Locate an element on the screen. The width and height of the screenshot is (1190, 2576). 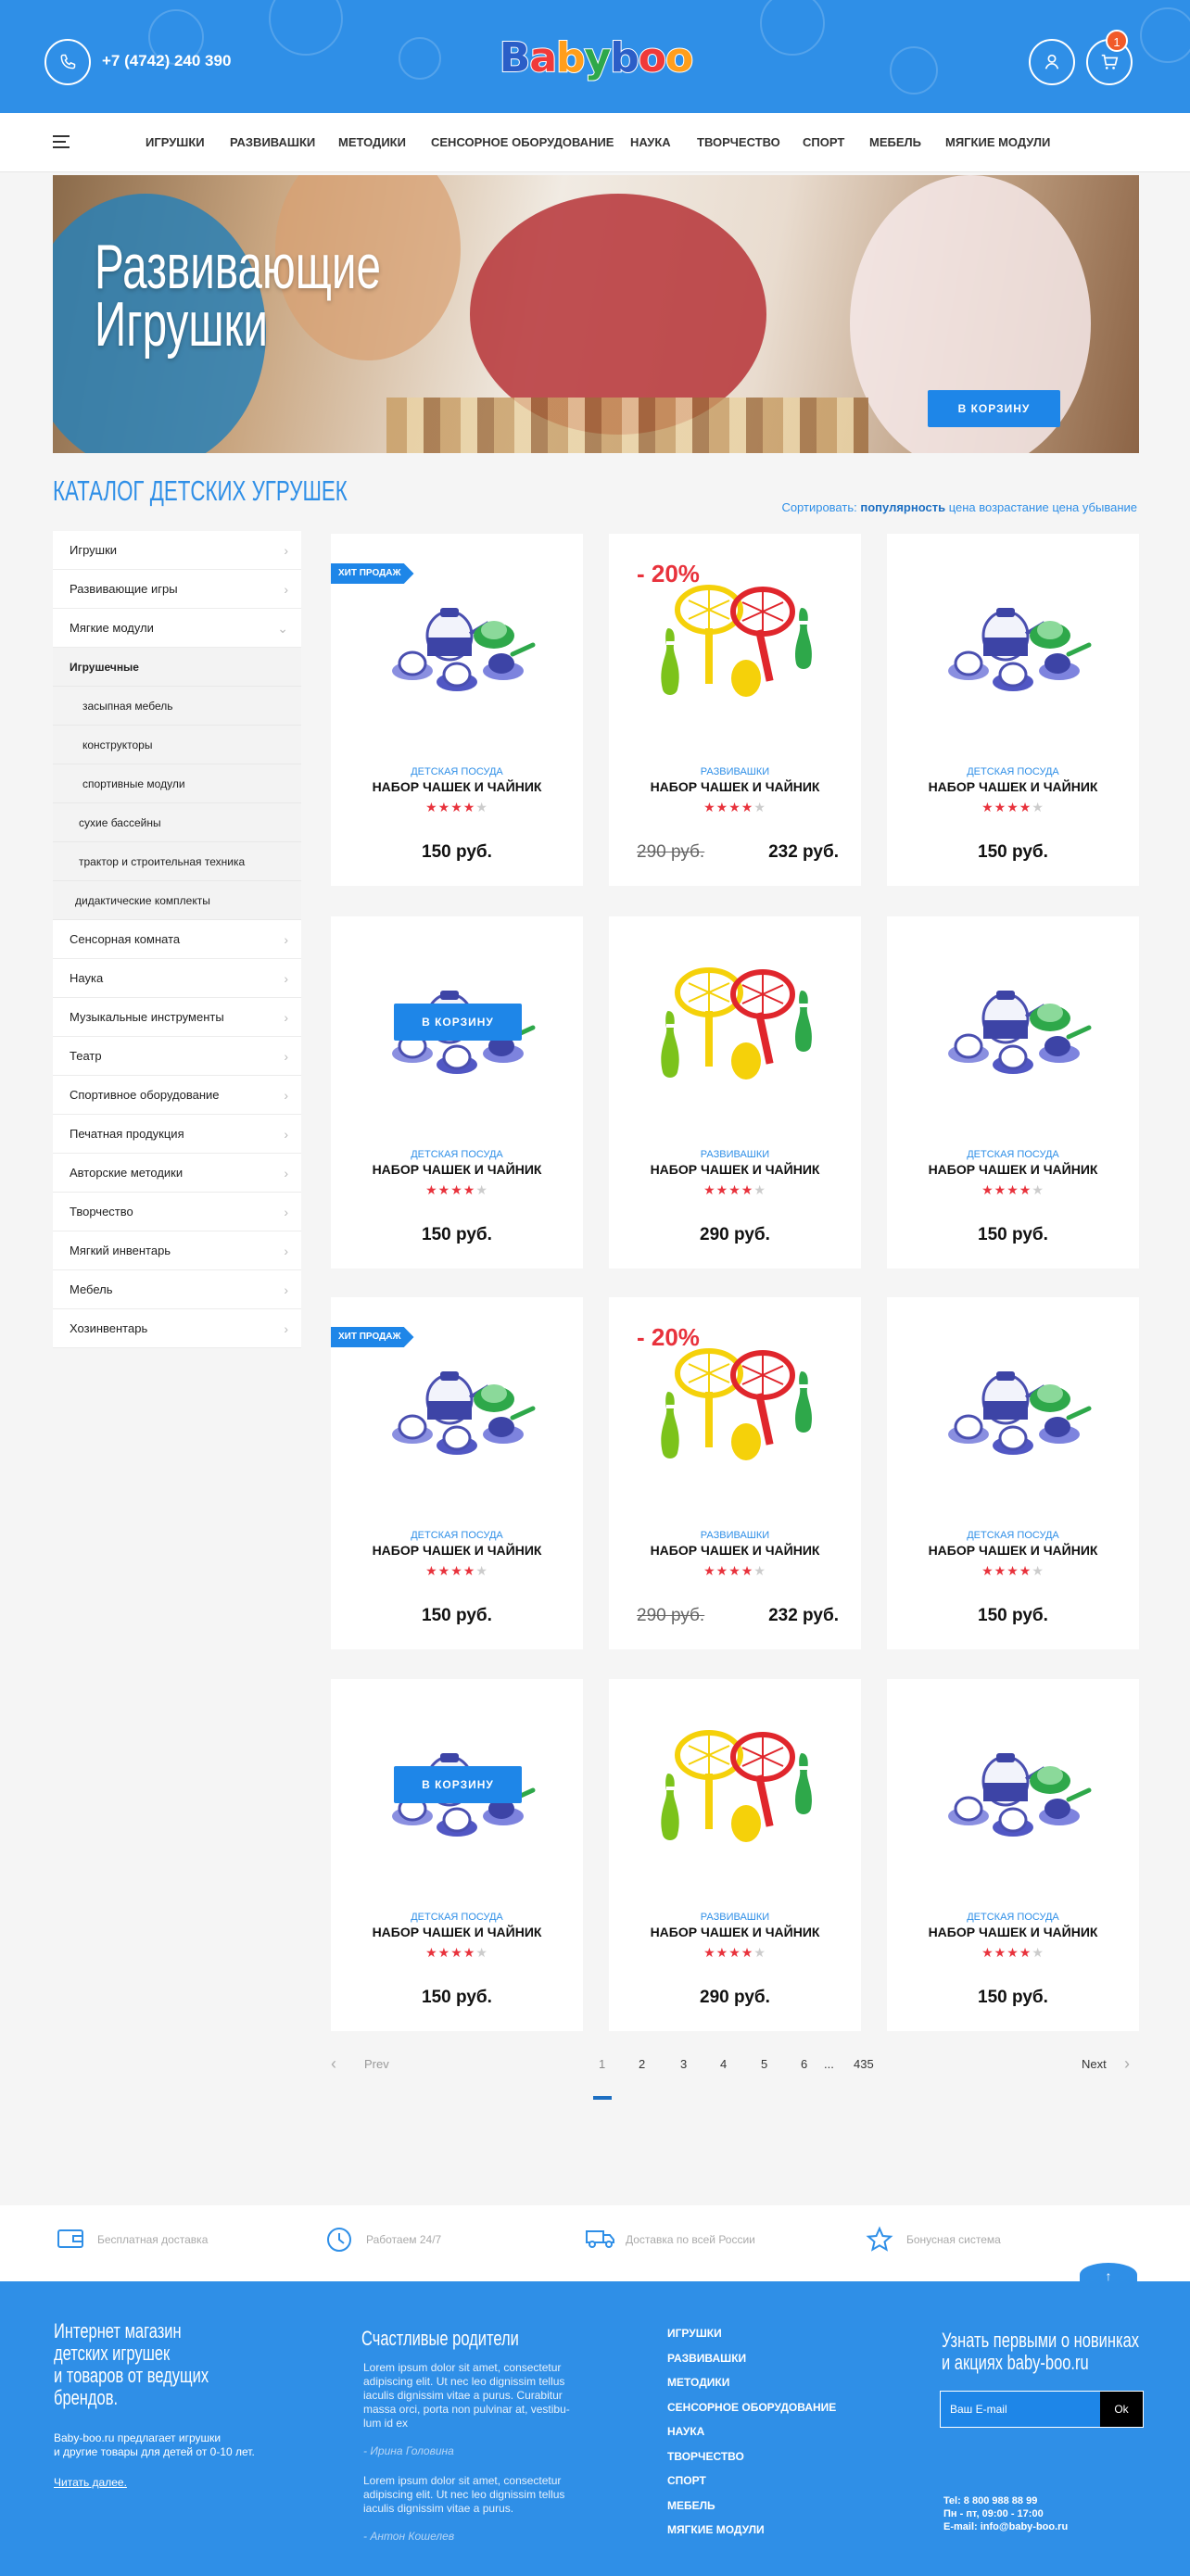
sidebar-subitem: конструкторы is located at coordinates (177, 745).